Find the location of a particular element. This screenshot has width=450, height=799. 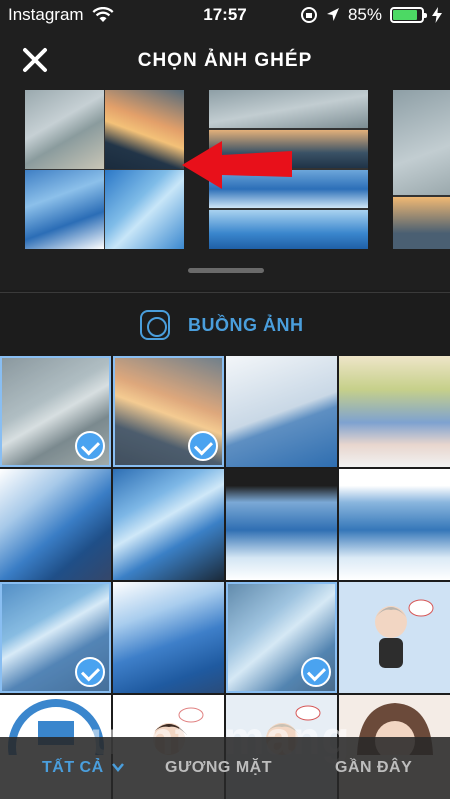

layout-option-grid is located at coordinates (104, 169).